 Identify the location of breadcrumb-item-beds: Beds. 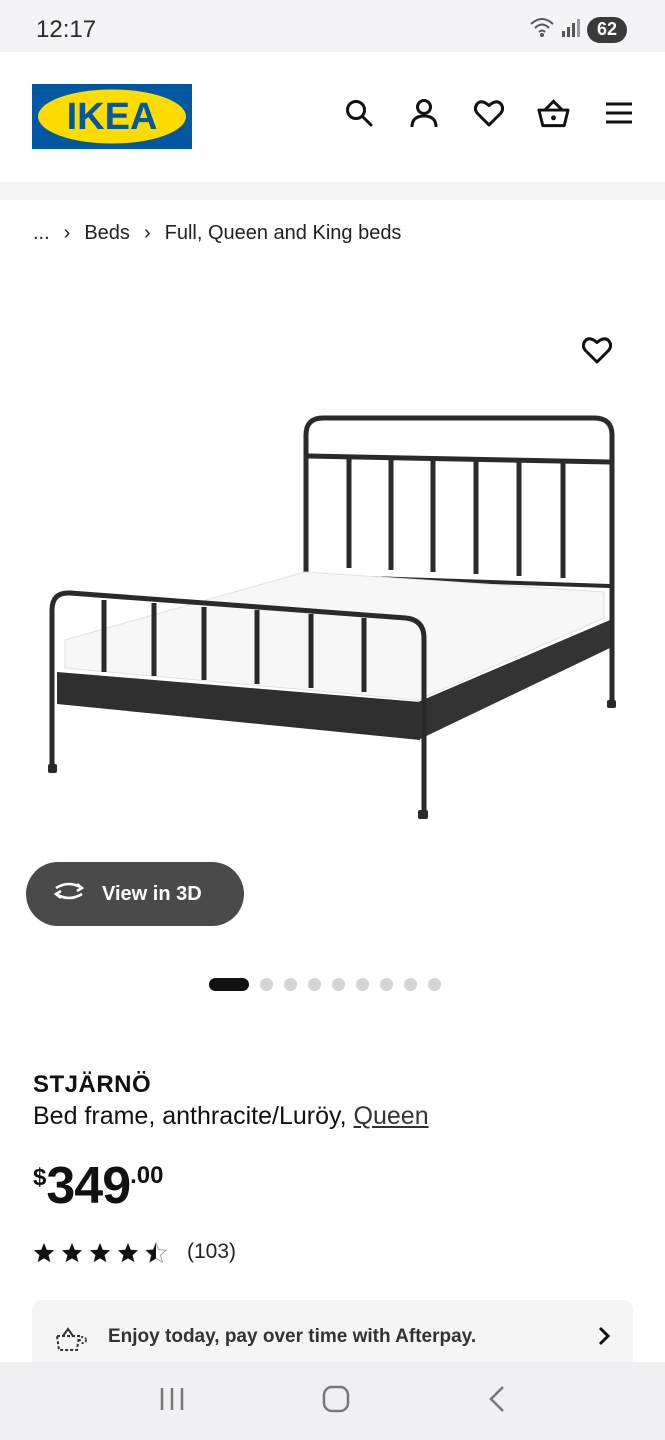
(107, 233).